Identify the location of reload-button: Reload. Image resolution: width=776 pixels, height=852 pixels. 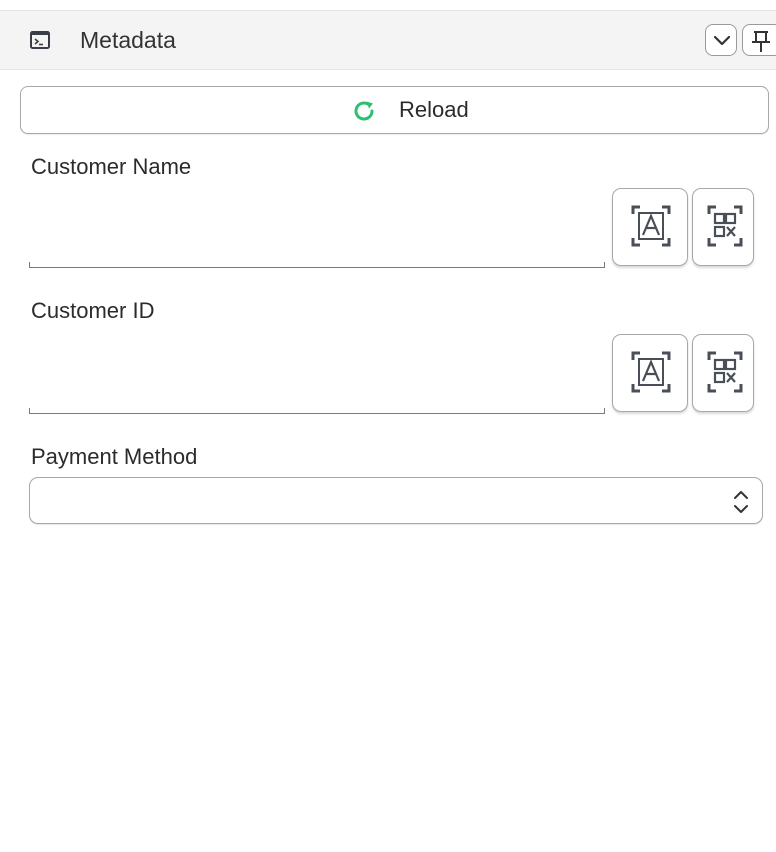
(394, 110).